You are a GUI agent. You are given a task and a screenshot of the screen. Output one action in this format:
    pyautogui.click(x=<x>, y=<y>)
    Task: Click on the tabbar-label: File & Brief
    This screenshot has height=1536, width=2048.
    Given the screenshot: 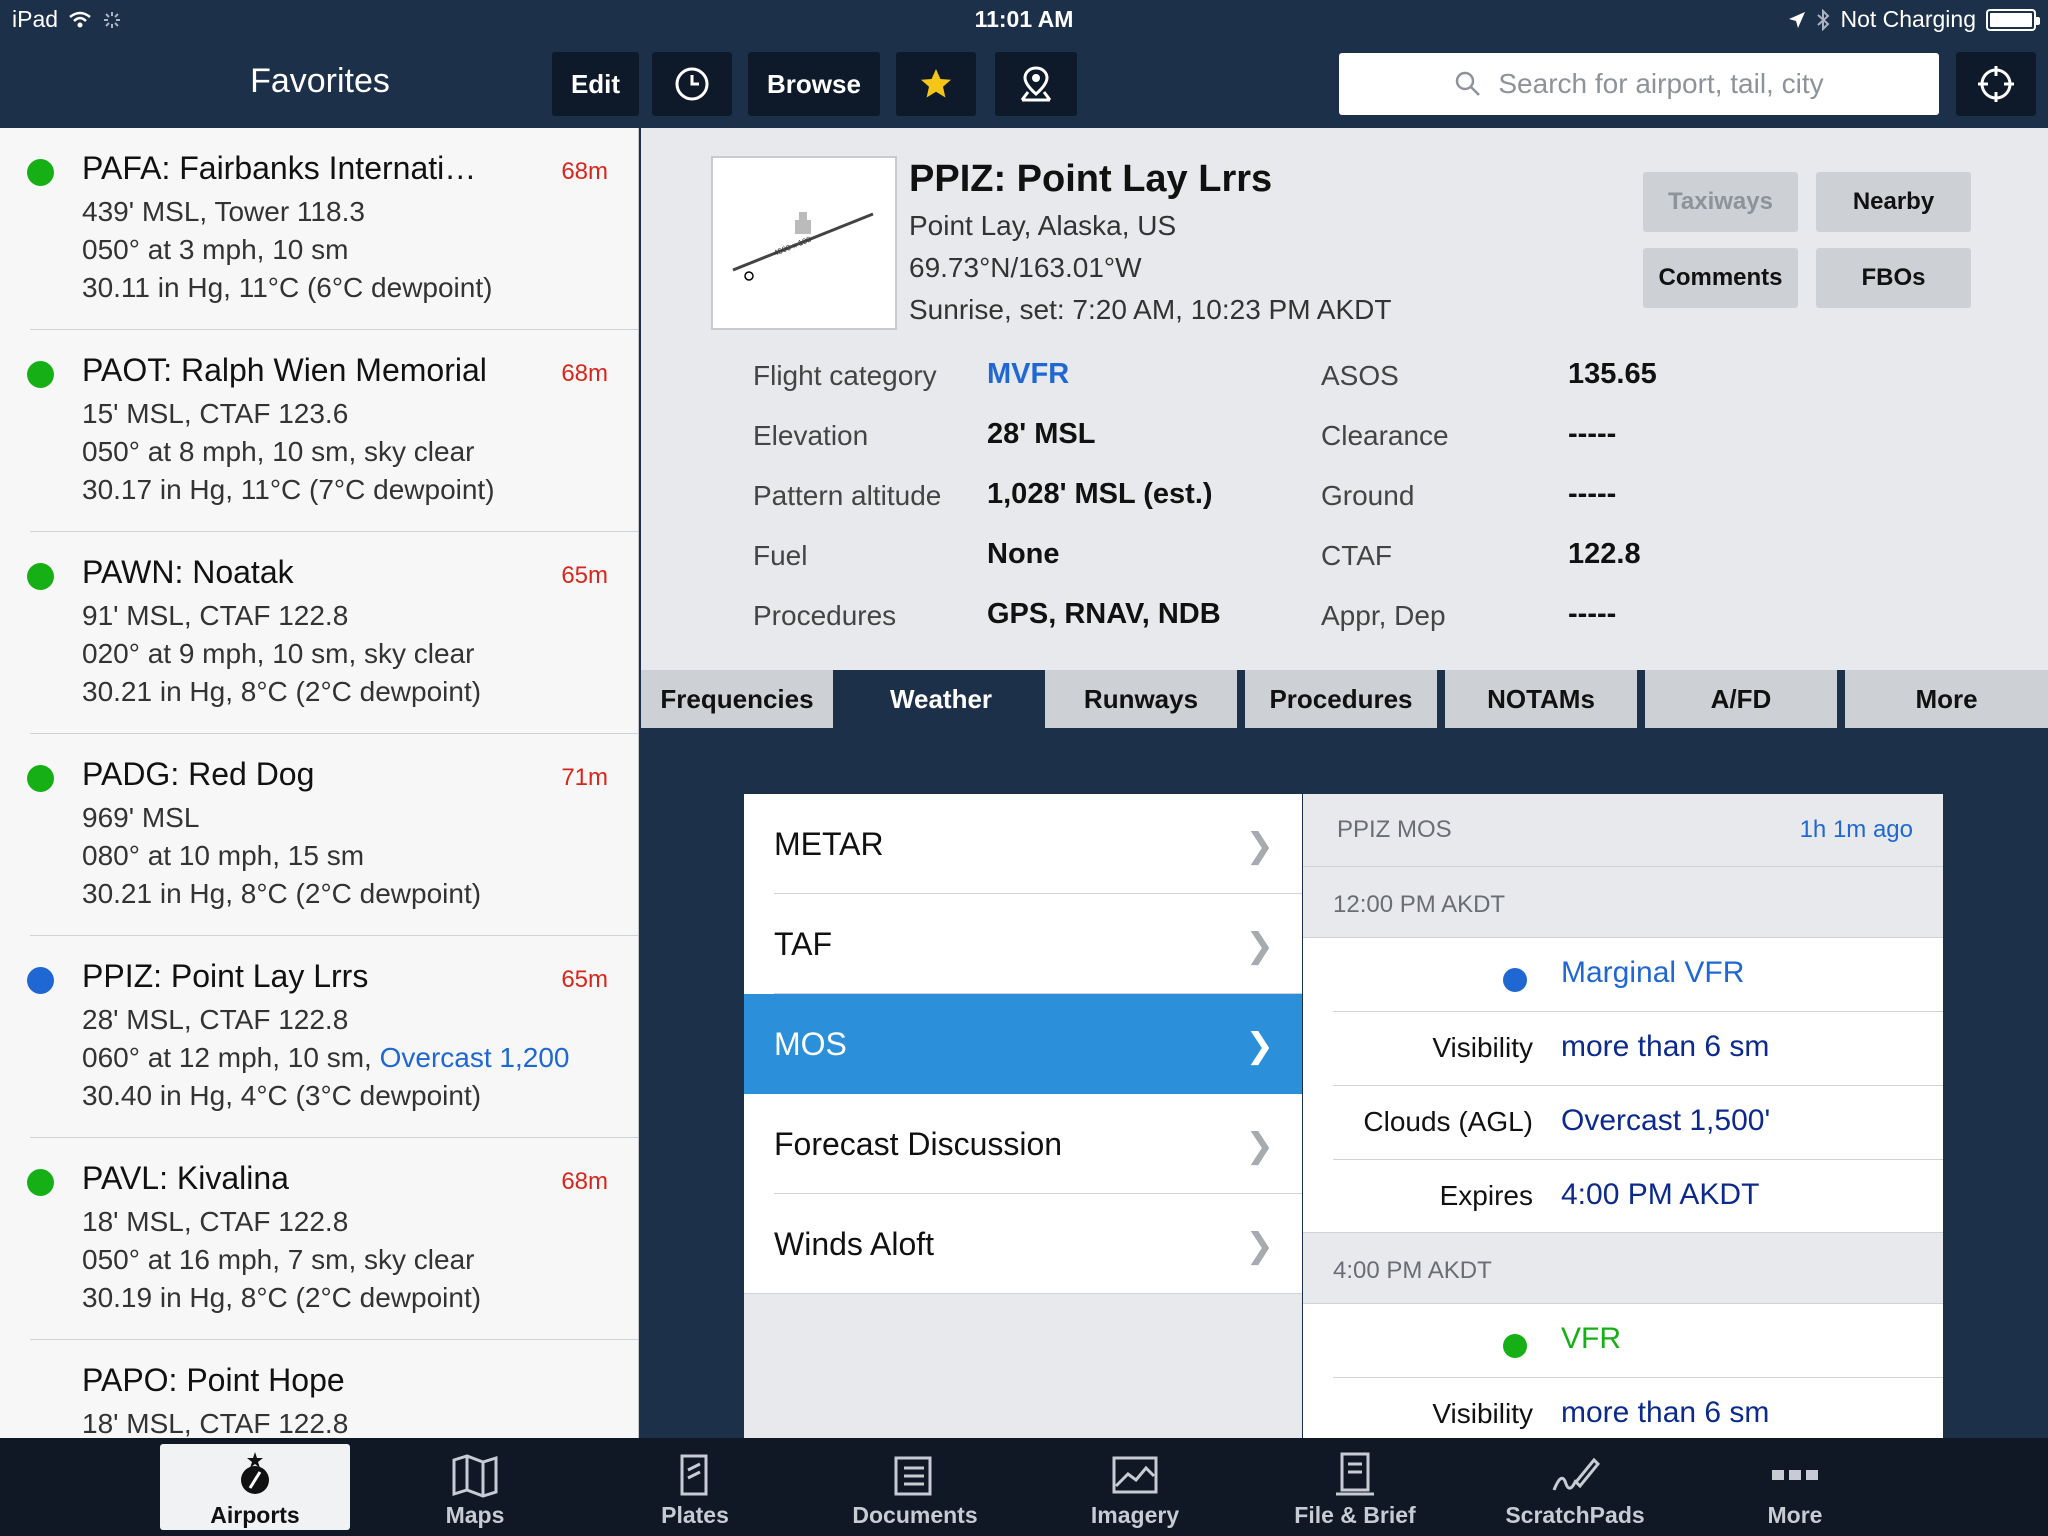 What is the action you would take?
    pyautogui.click(x=1355, y=1515)
    